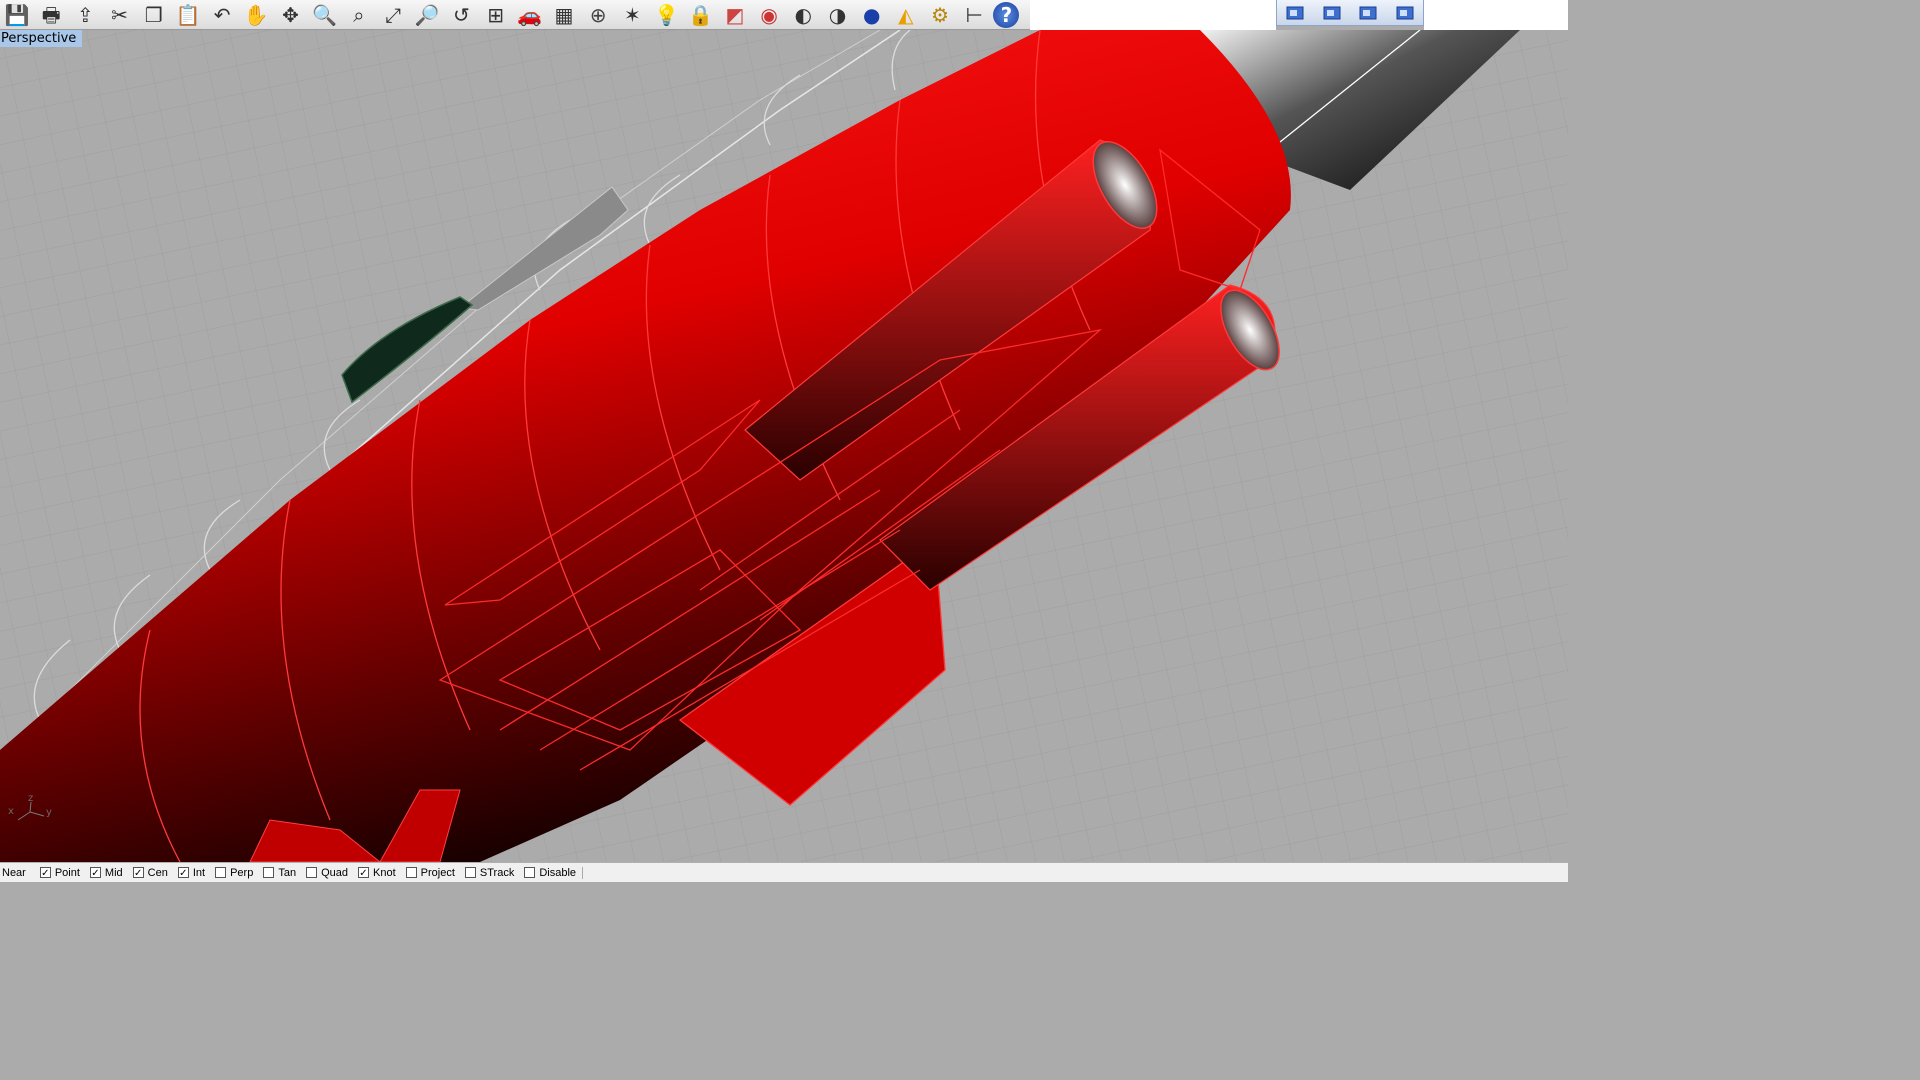 Image resolution: width=1920 pixels, height=1080 pixels. Describe the element at coordinates (838, 15) in the screenshot. I see `shaded-sphere-icon: ◑` at that location.